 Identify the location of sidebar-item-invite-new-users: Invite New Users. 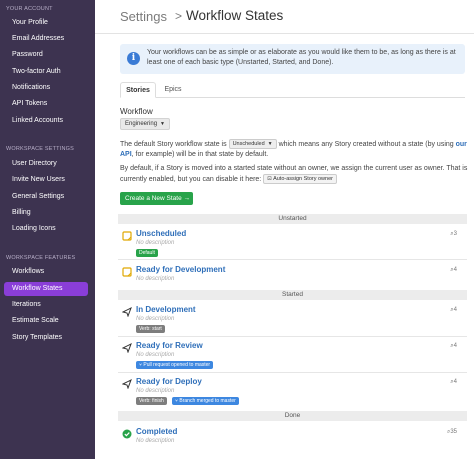
(46, 180).